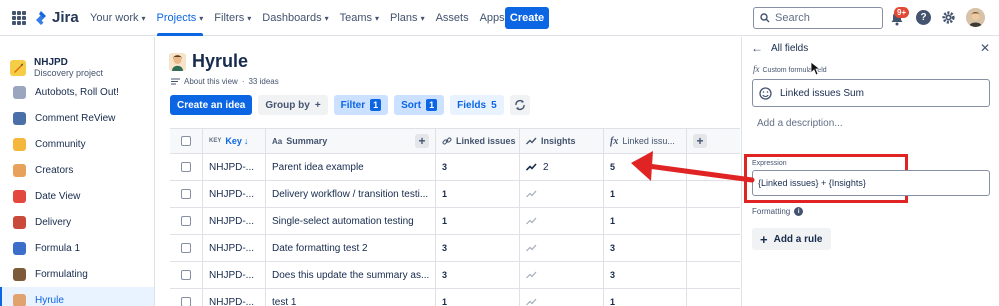  What do you see at coordinates (419, 105) in the screenshot?
I see `sort-button: Sort 1` at bounding box center [419, 105].